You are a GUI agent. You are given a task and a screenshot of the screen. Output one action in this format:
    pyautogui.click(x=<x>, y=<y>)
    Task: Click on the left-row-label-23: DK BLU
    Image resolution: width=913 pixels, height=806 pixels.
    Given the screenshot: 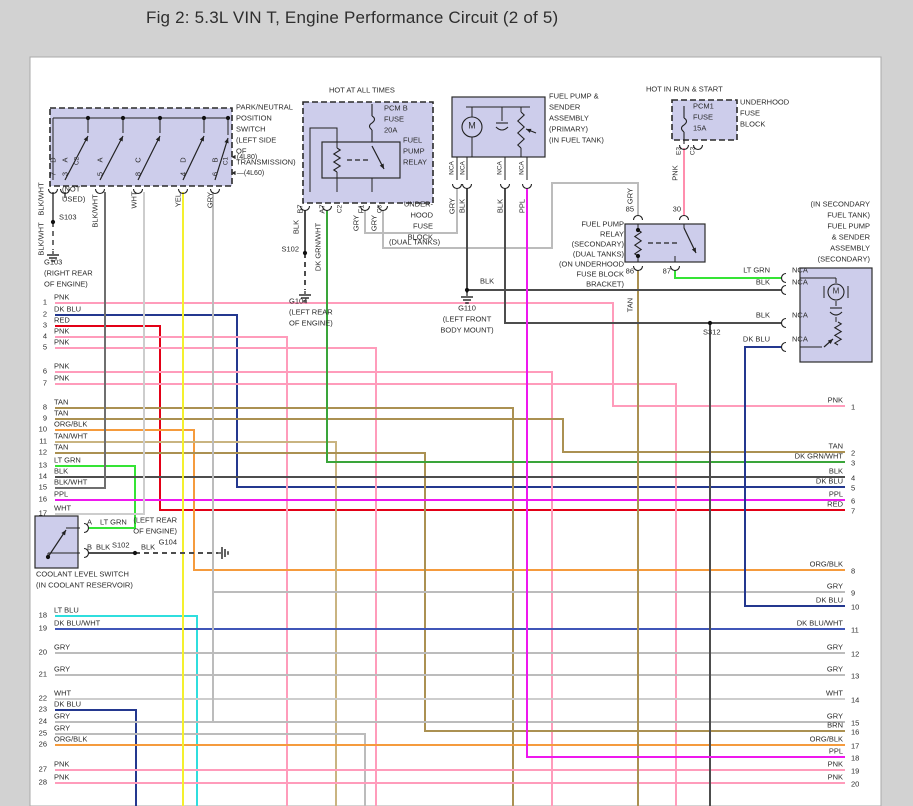 What is the action you would take?
    pyautogui.click(x=67, y=704)
    